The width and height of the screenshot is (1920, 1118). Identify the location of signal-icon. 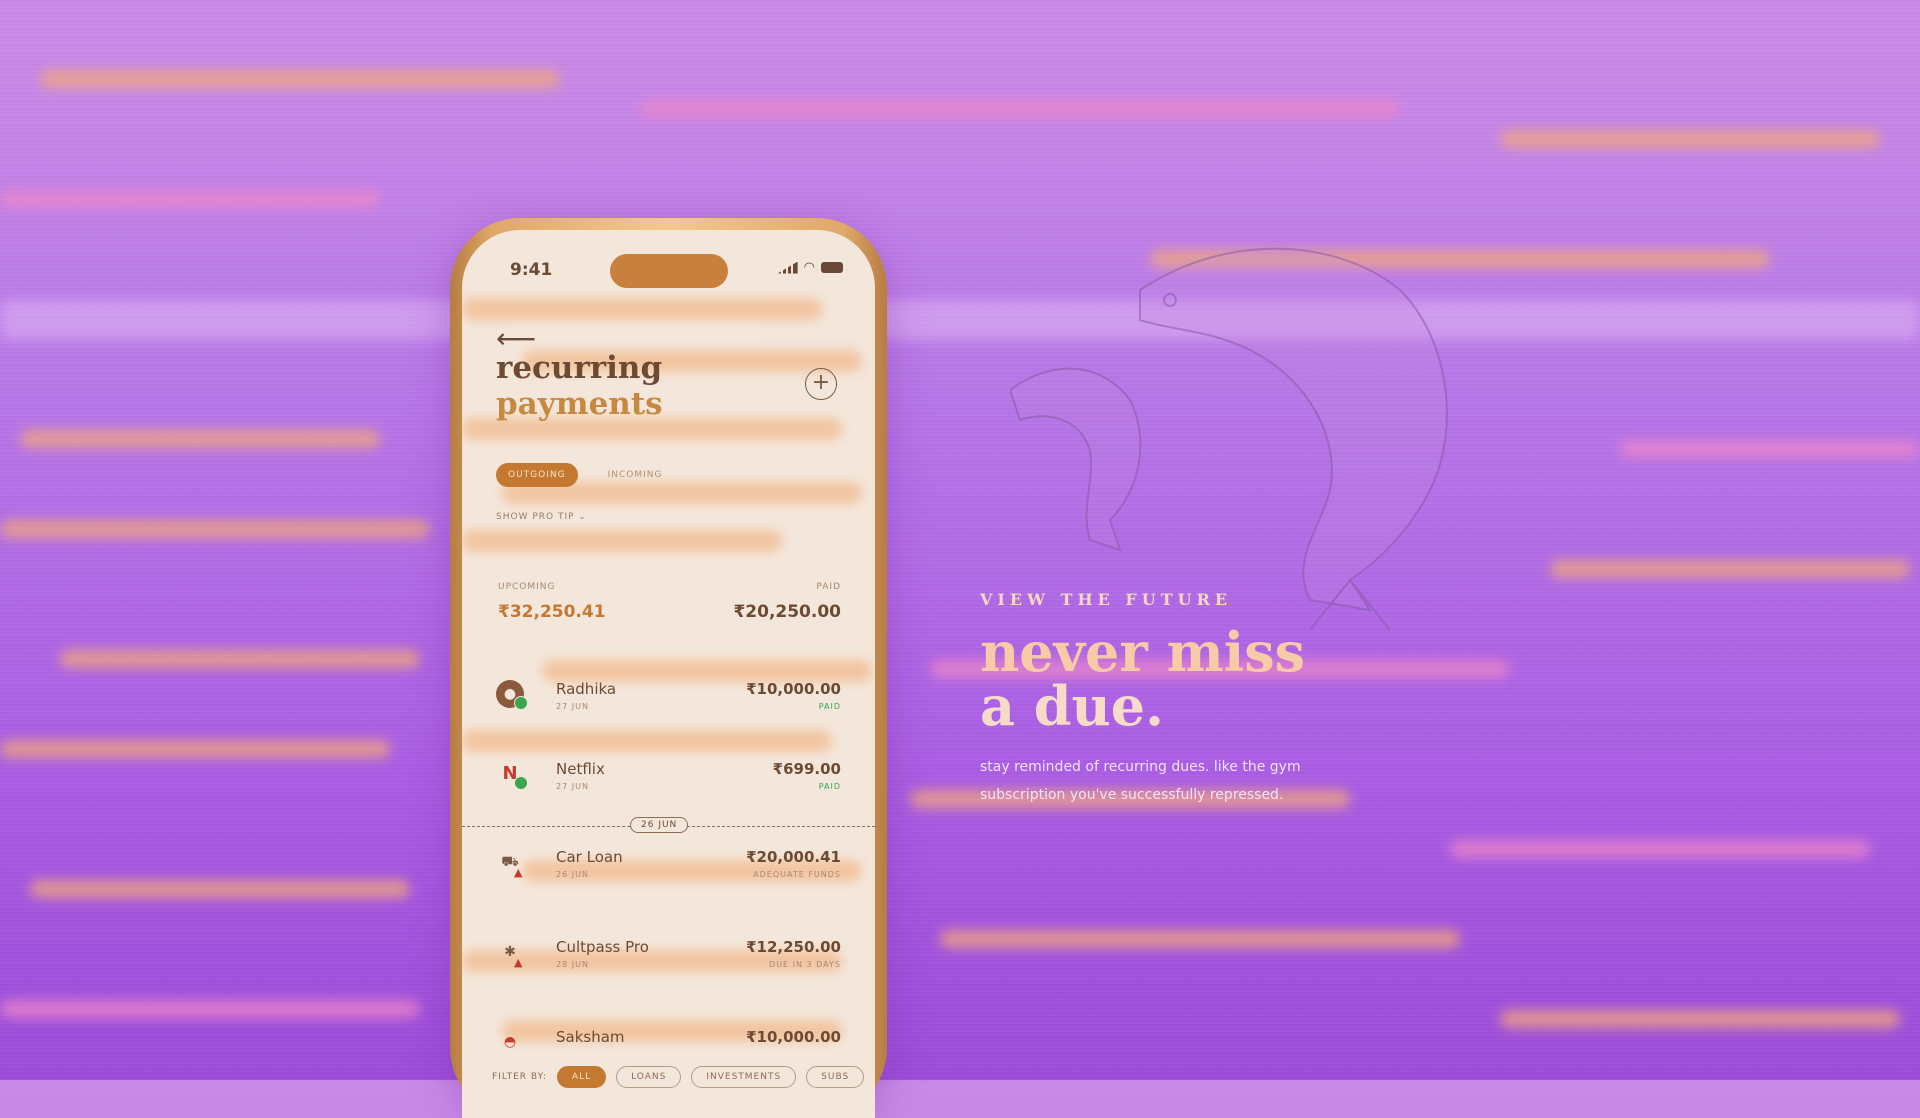
(787, 267).